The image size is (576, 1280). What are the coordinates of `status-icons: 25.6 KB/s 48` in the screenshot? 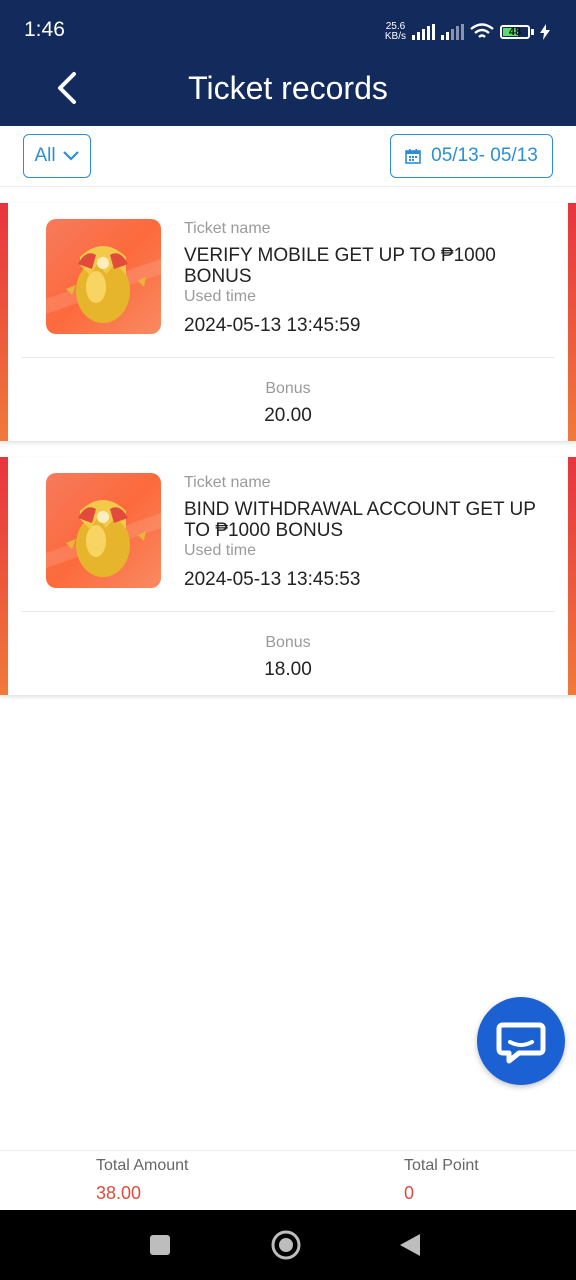 It's located at (467, 32).